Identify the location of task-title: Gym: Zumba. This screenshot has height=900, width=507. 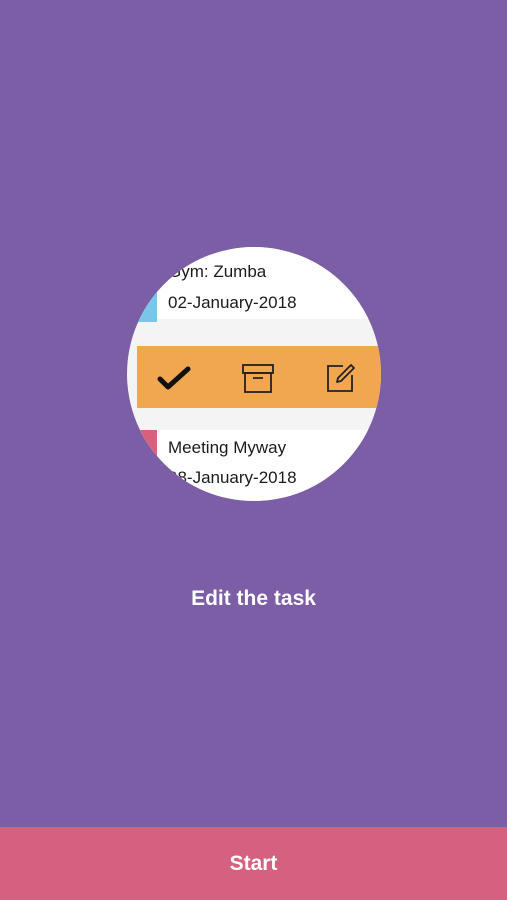
(217, 271).